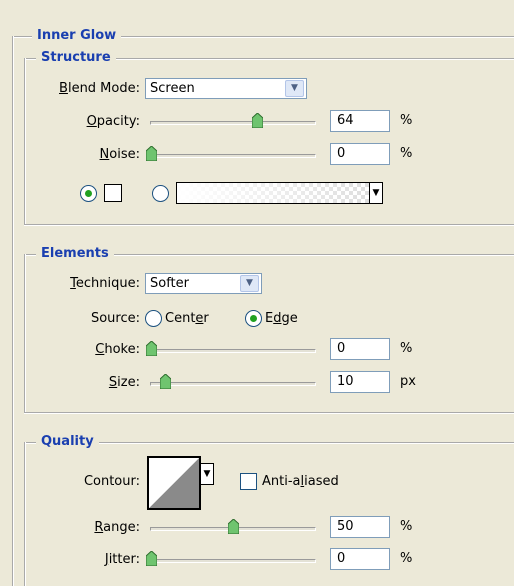  What do you see at coordinates (113, 121) in the screenshot?
I see `opacity-label: Opacity:` at bounding box center [113, 121].